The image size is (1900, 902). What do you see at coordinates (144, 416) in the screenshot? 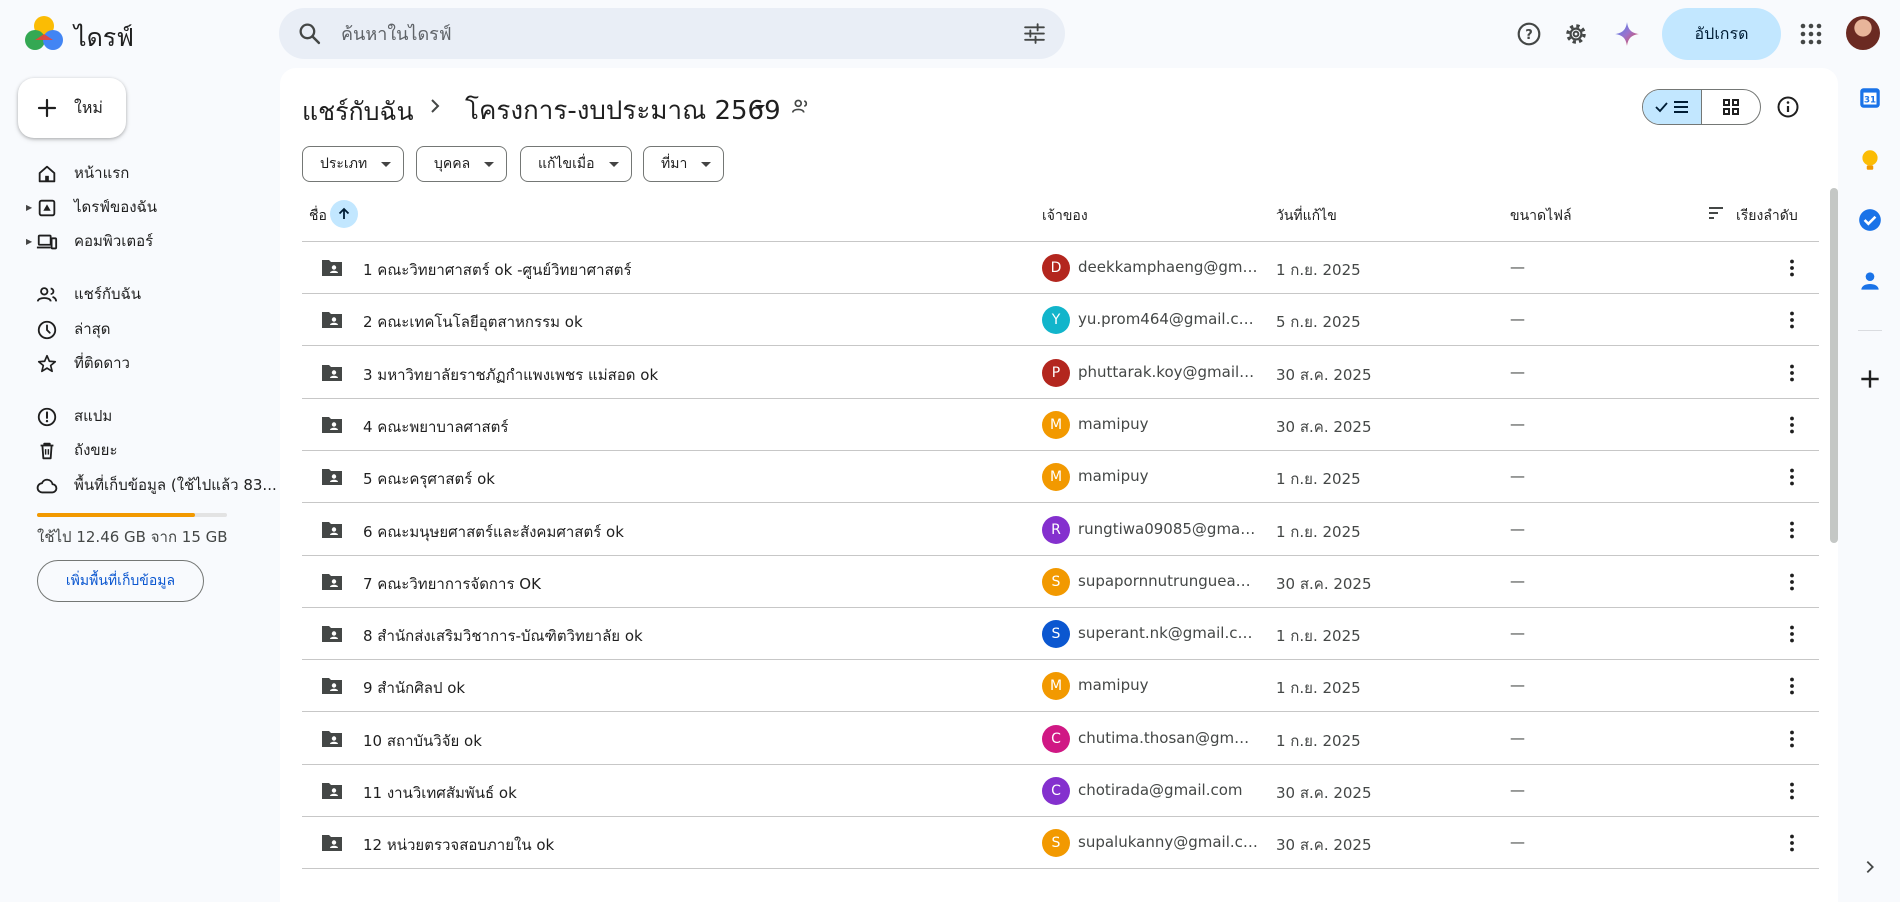
I see `sidebar-item-spam: สแปม` at bounding box center [144, 416].